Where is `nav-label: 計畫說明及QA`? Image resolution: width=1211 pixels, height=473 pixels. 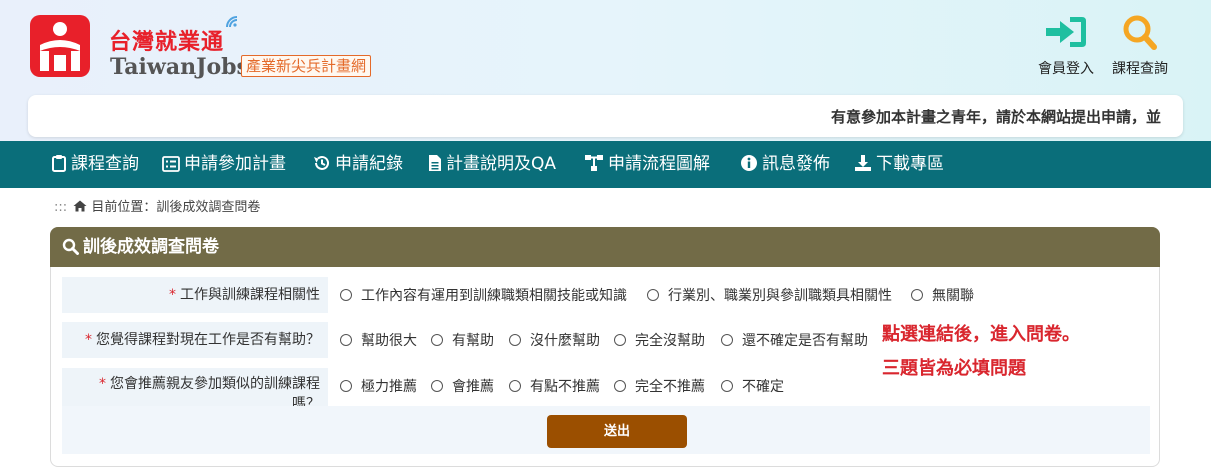
nav-label: 計畫說明及QA is located at coordinates (501, 164).